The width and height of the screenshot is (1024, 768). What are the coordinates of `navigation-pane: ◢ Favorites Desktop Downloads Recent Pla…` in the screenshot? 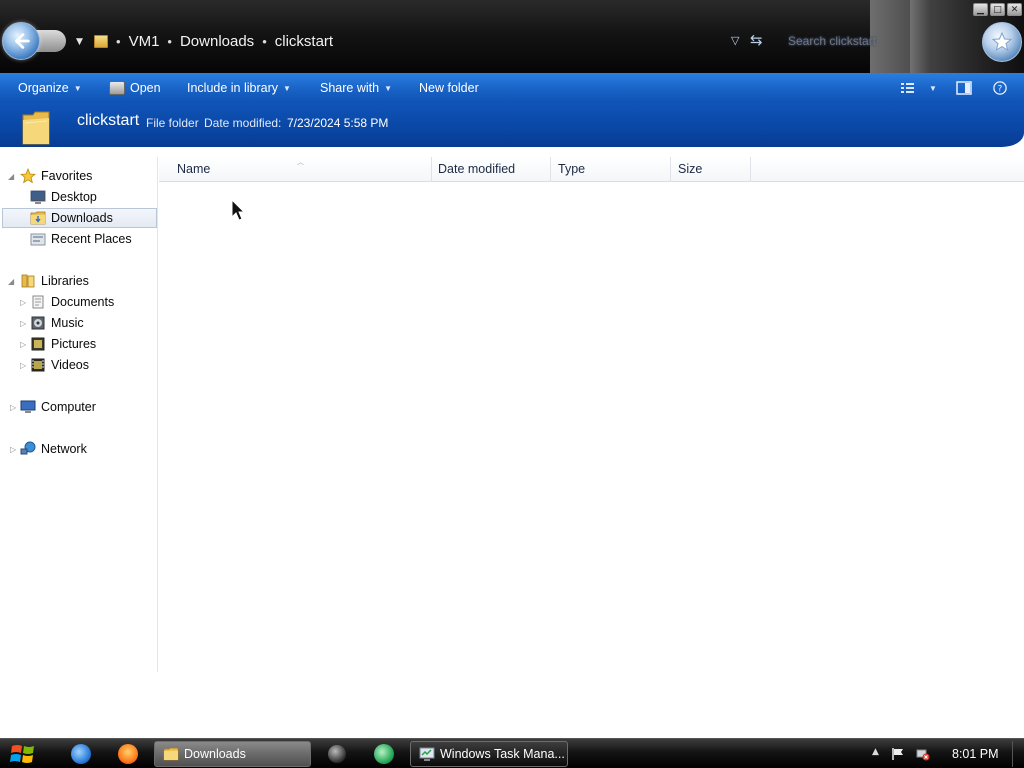 It's located at (79, 414).